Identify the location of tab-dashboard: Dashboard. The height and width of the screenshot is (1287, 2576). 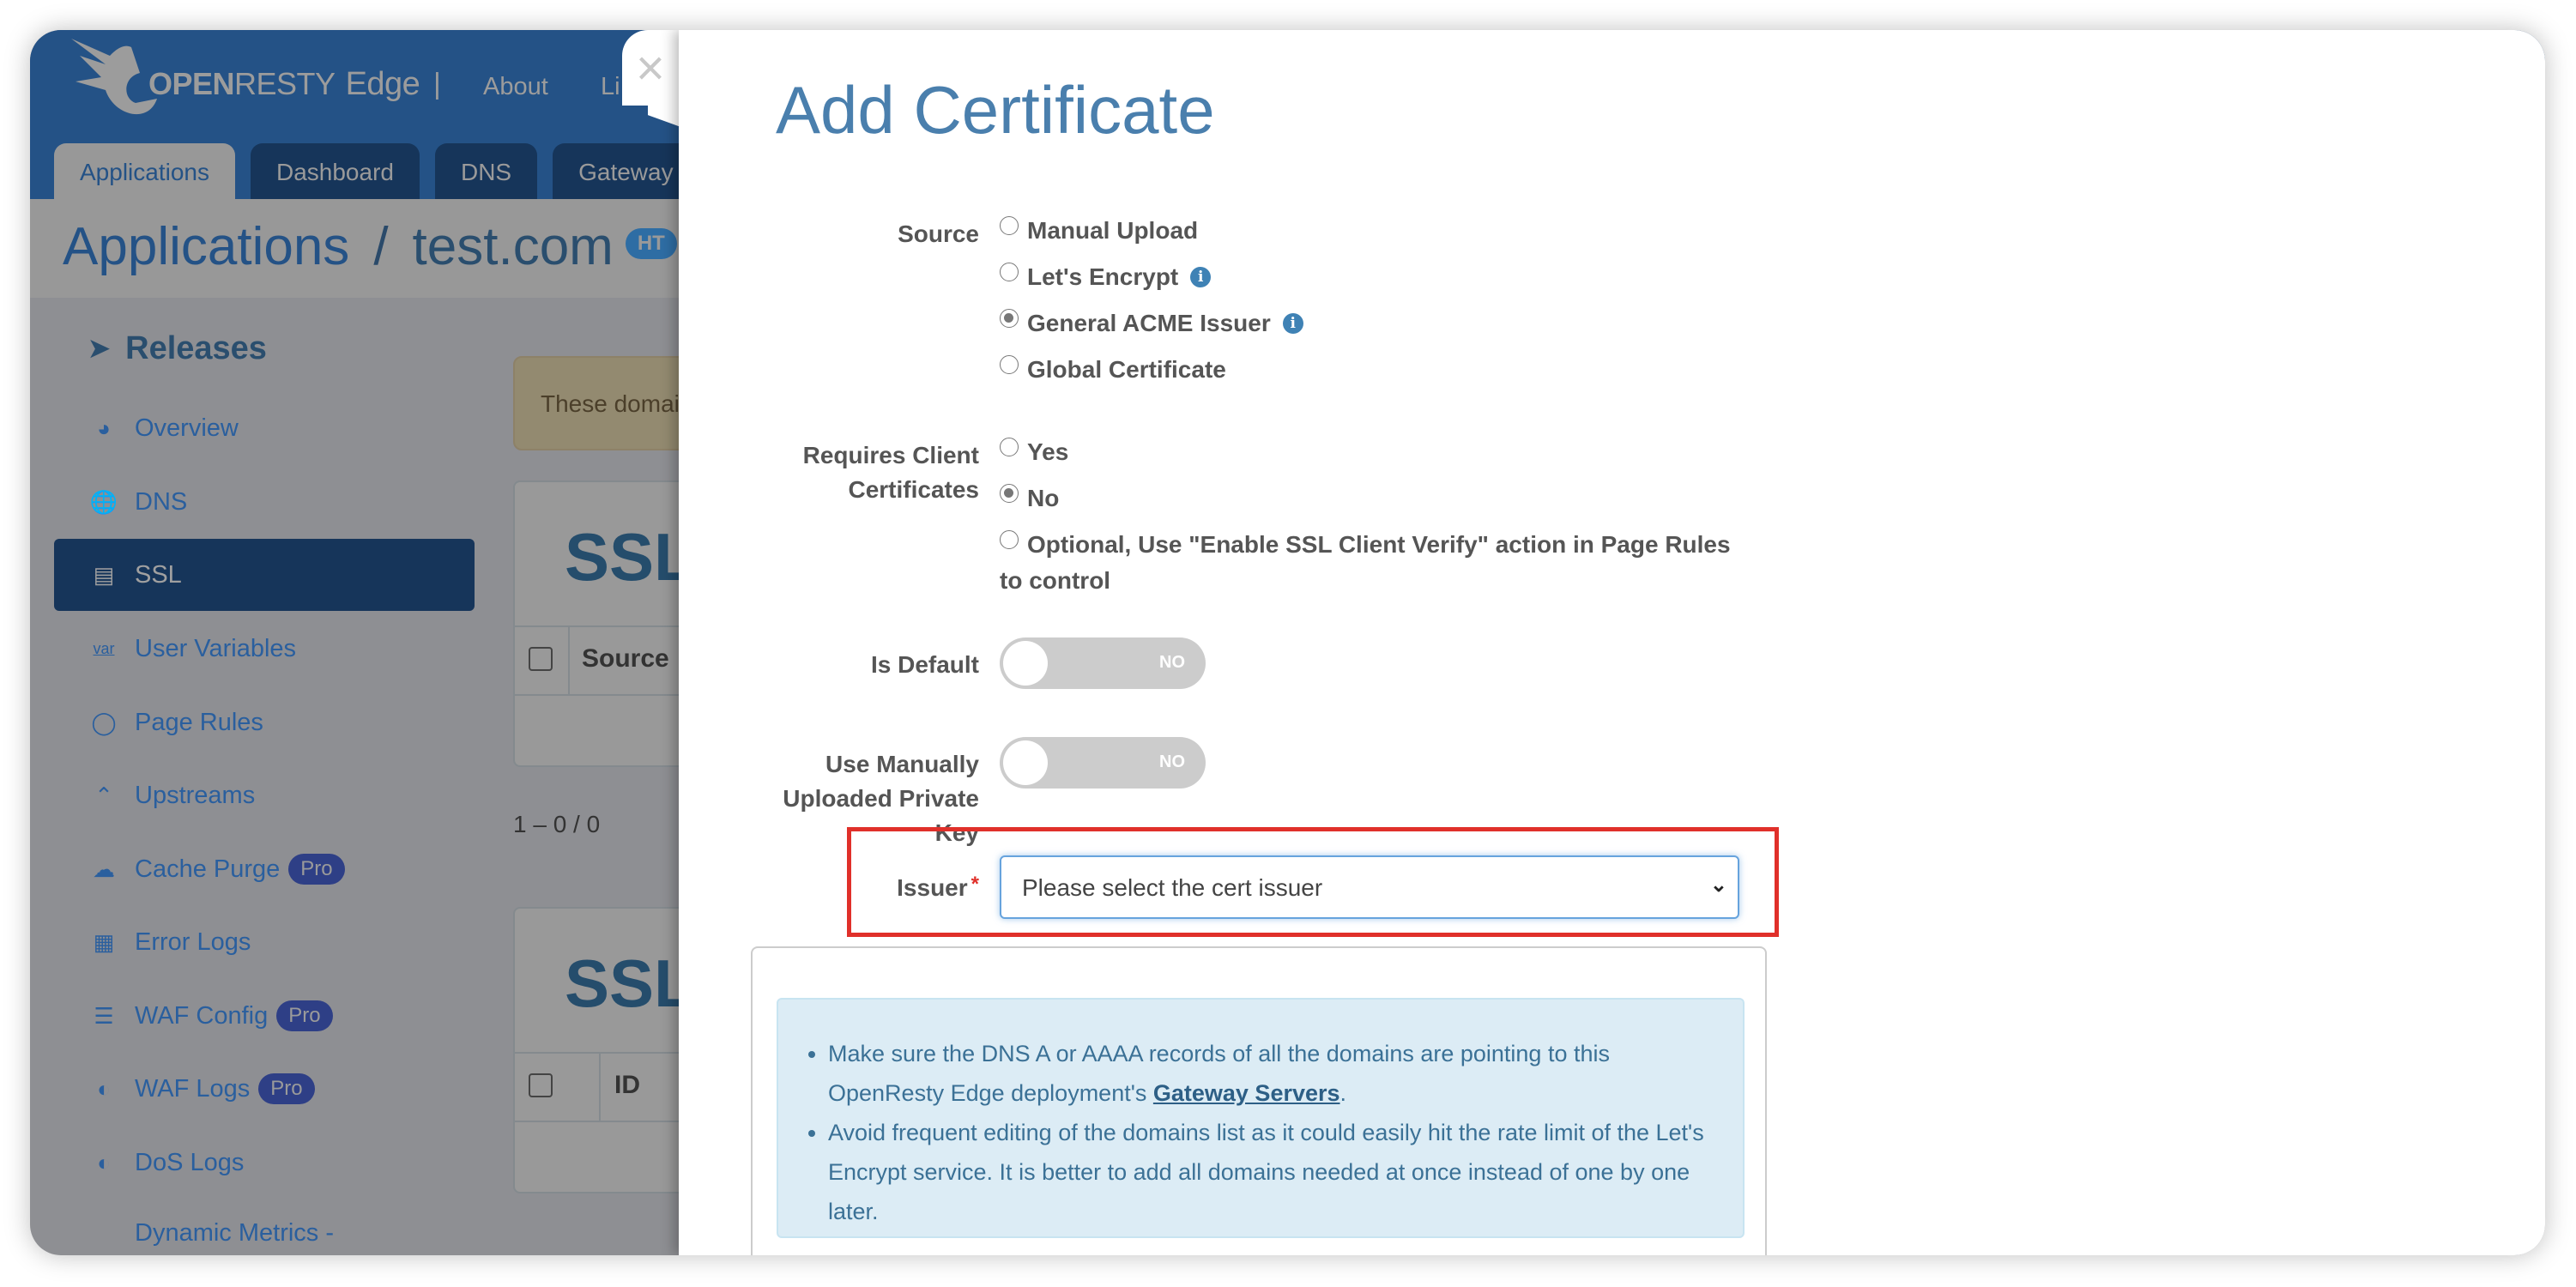
(335, 171).